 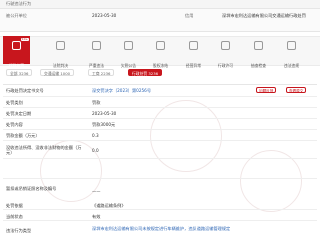 What do you see at coordinates (189, 15) in the screenshot?
I see `row2-label2: 信用` at bounding box center [189, 15].